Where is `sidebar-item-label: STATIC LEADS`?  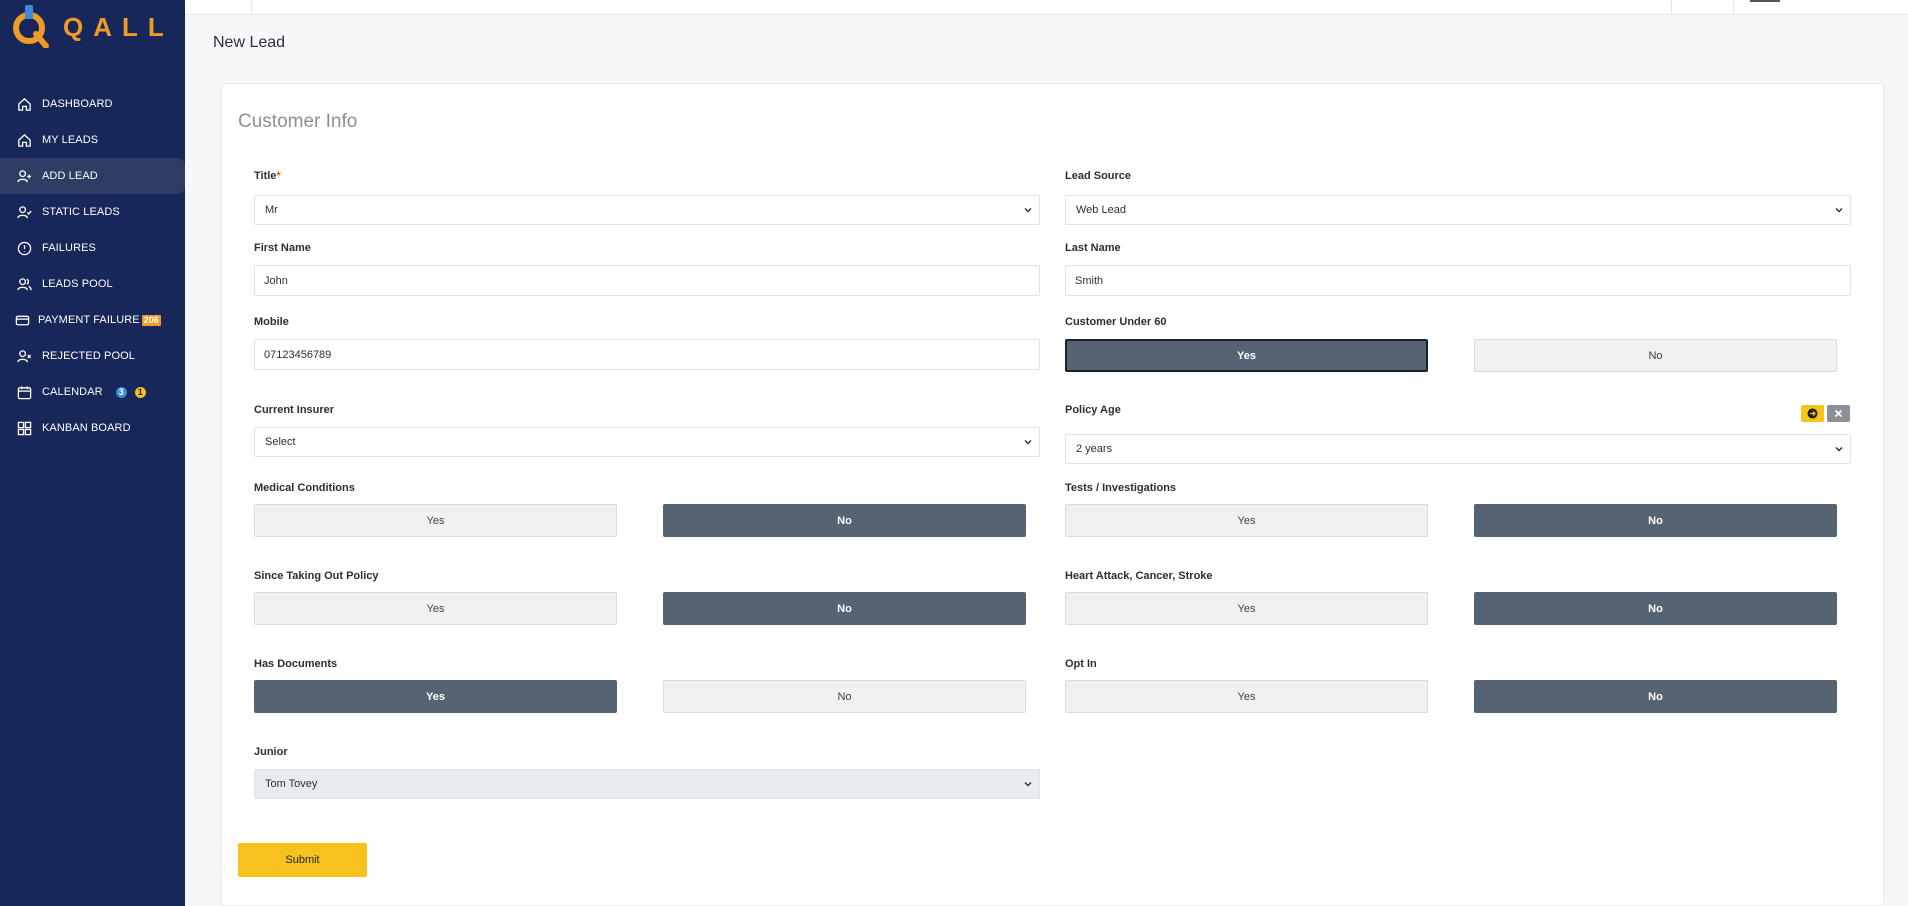
sidebar-item-label: STATIC LEADS is located at coordinates (81, 212).